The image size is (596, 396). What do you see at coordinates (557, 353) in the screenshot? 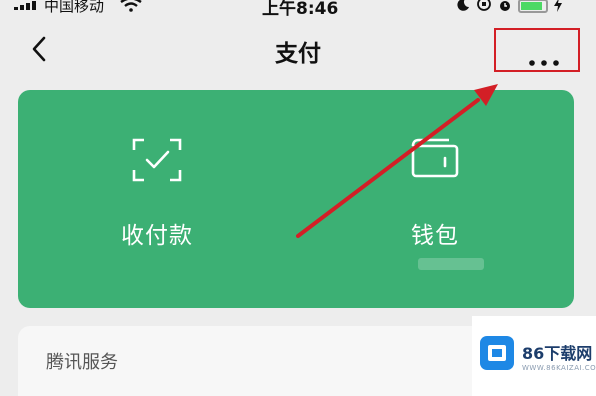
I see `watermark-brand: 86下载网` at bounding box center [557, 353].